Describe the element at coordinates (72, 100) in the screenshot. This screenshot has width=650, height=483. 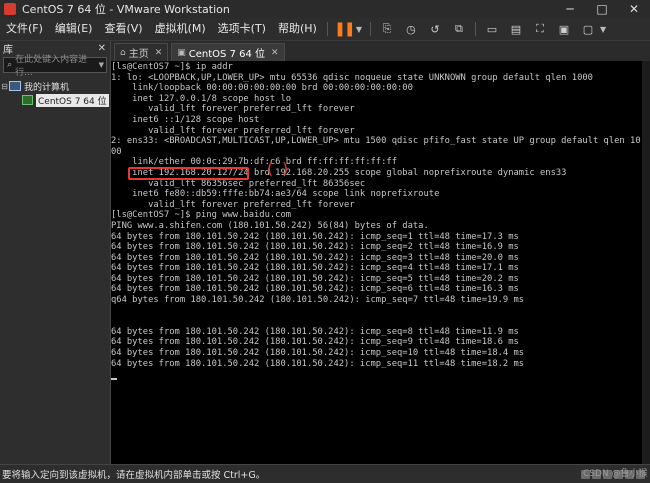
I see `tree-item-label: CentOS 7 64 位` at that location.